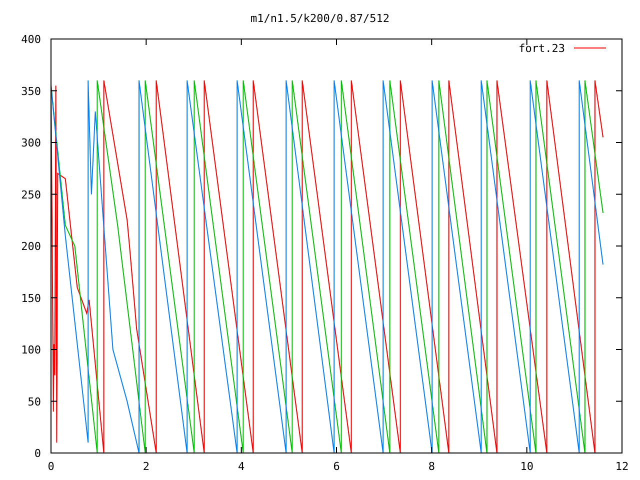  I want to click on y-tick-label: 350, so click(31, 91).